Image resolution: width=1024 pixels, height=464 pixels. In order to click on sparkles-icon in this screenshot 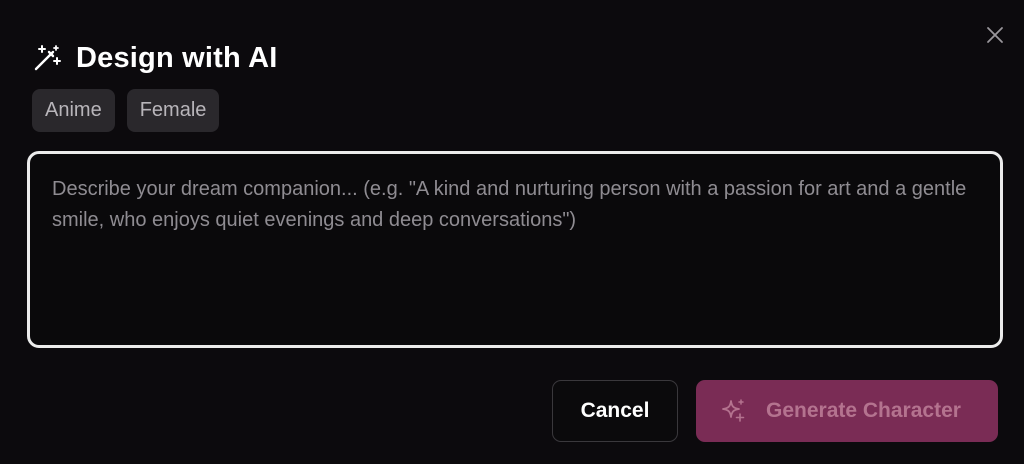, I will do `click(733, 411)`.